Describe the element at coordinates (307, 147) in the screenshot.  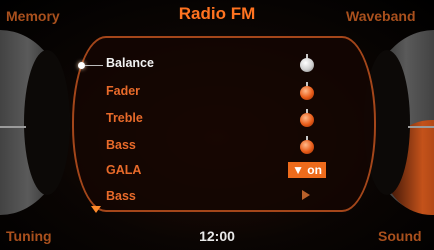
I see `bass-slider-knob-icon` at that location.